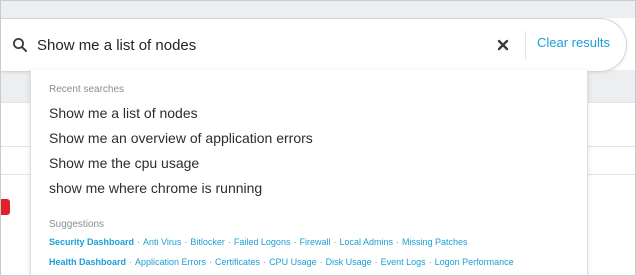  What do you see at coordinates (403, 262) in the screenshot?
I see `suggestion-link: Event Logs` at bounding box center [403, 262].